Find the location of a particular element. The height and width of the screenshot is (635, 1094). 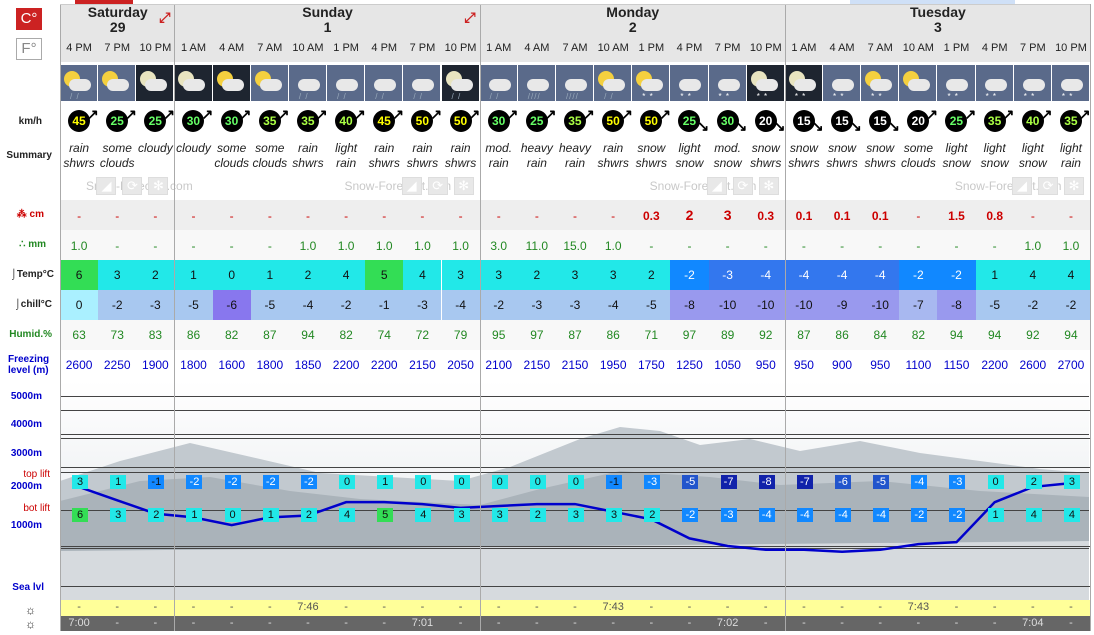

fahrenheit-button: F° is located at coordinates (29, 49).